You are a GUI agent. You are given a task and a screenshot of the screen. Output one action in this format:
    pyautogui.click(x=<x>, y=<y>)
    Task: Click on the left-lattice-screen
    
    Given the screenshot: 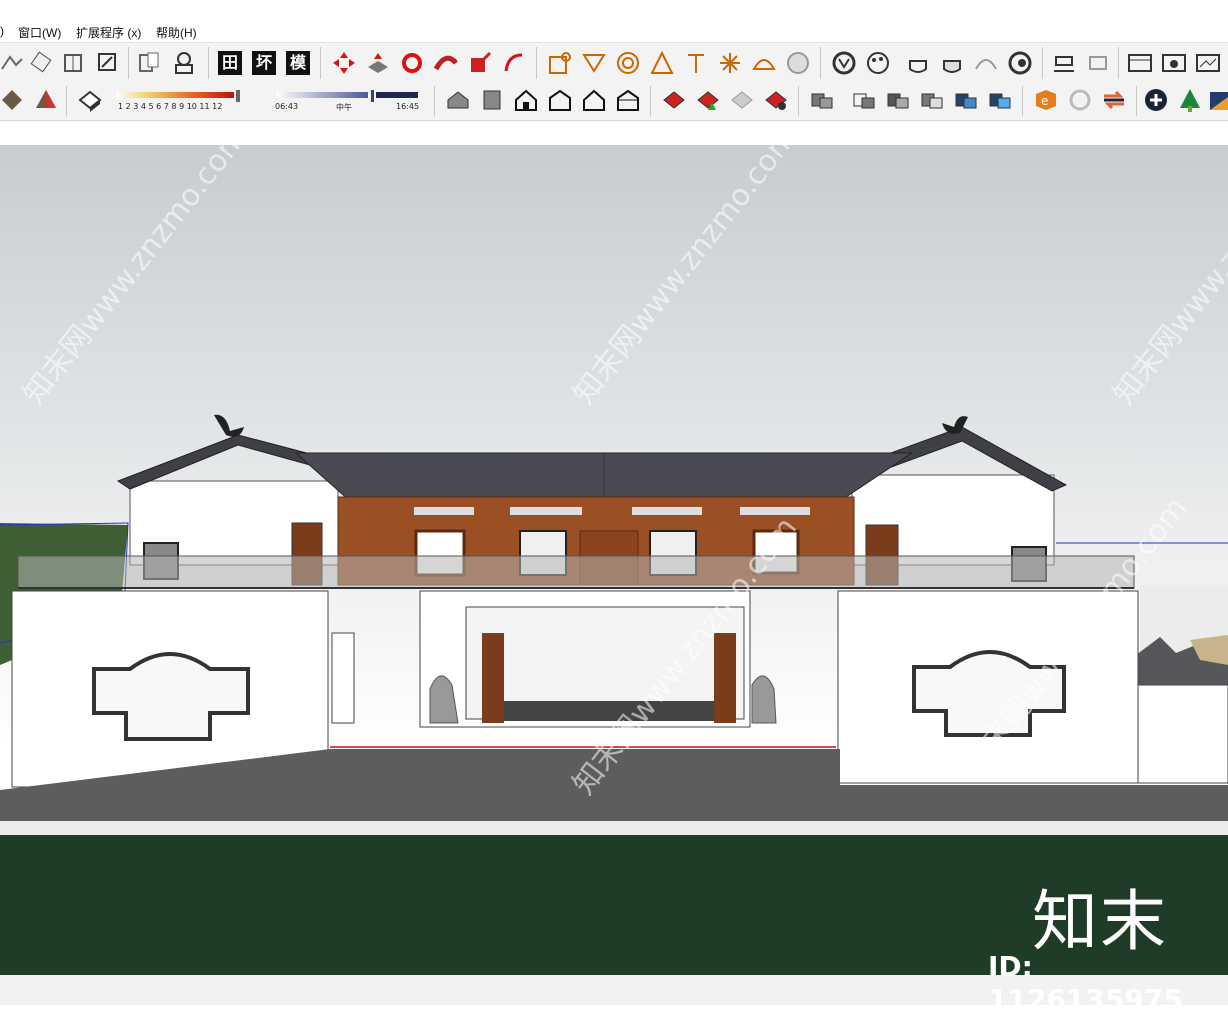 What is the action you would take?
    pyautogui.click(x=343, y=678)
    